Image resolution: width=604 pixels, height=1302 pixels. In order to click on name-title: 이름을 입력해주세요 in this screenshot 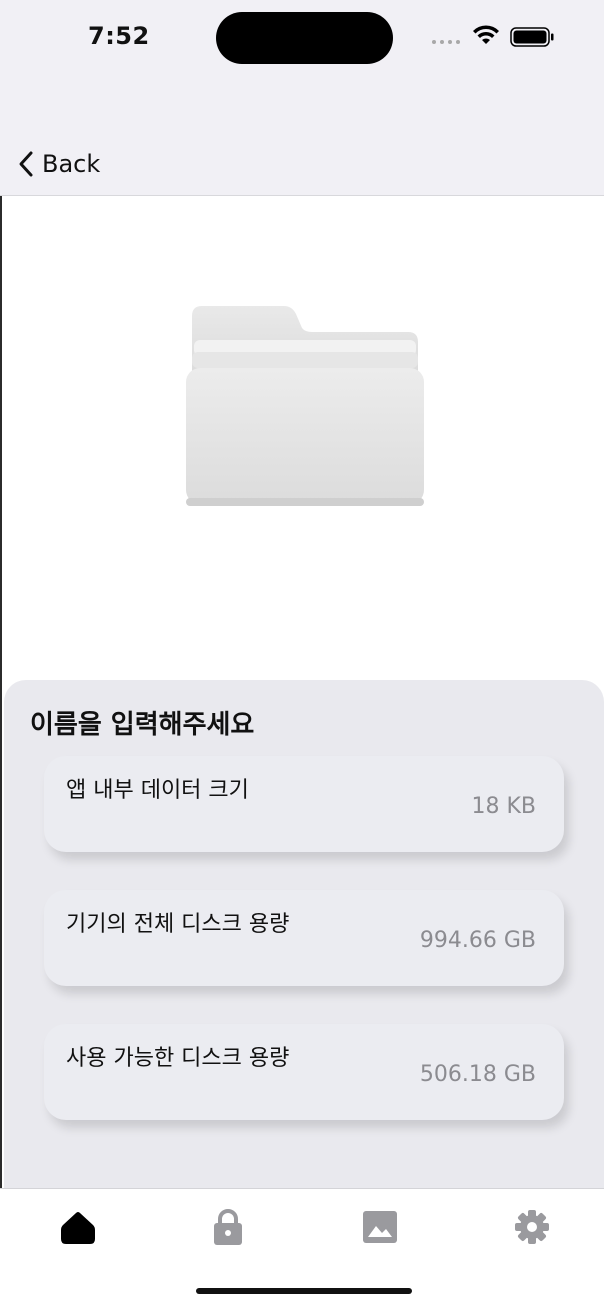, I will do `click(142, 722)`.